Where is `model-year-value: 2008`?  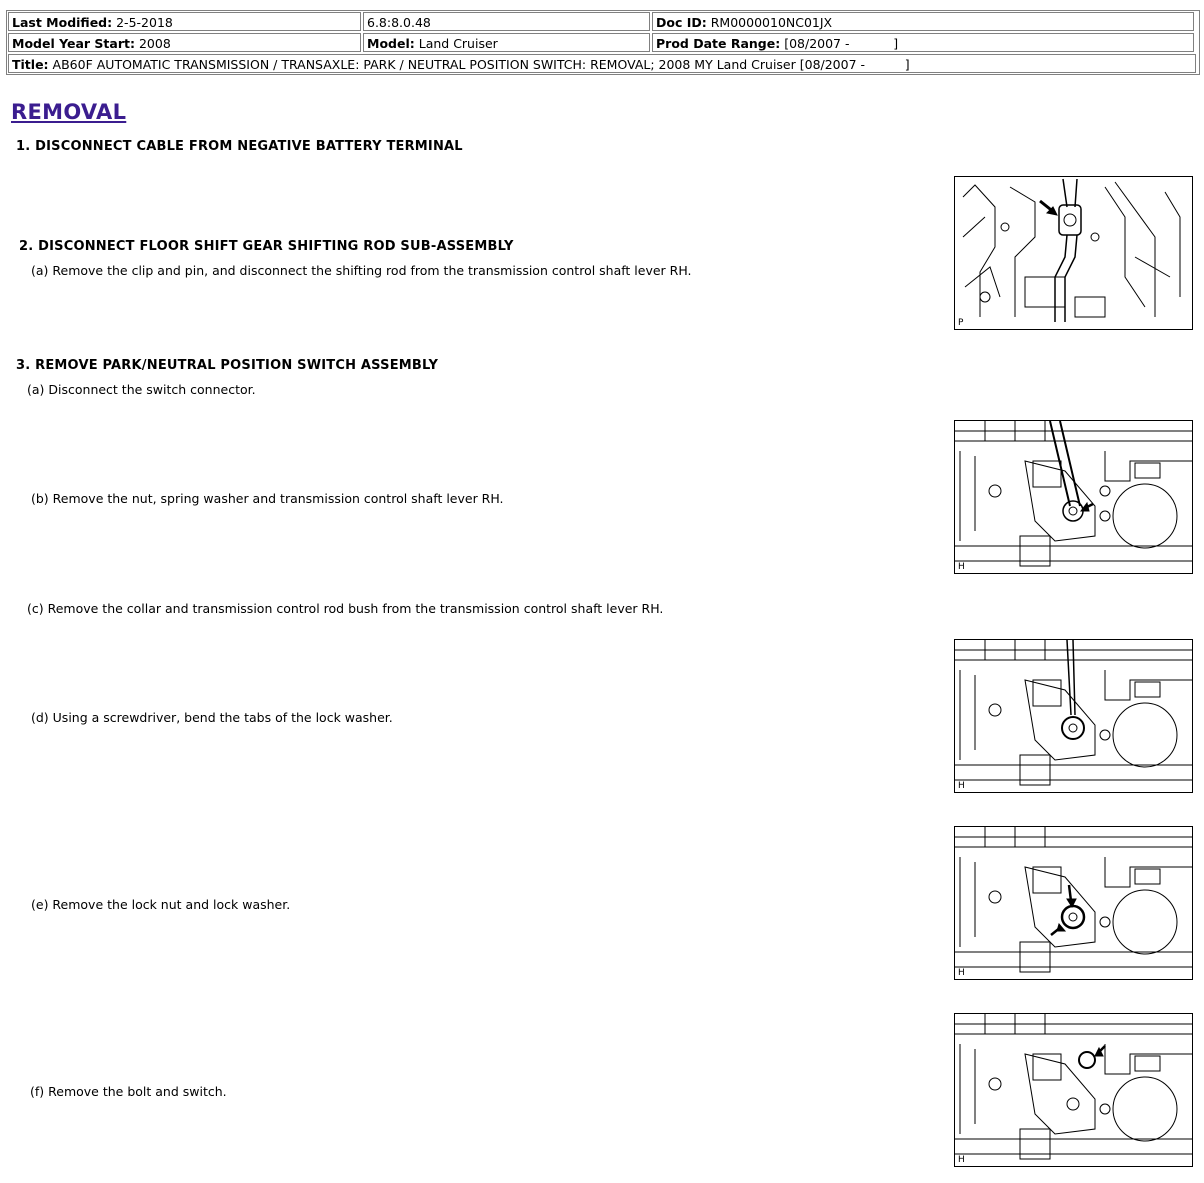
model-year-value: 2008 is located at coordinates (154, 43).